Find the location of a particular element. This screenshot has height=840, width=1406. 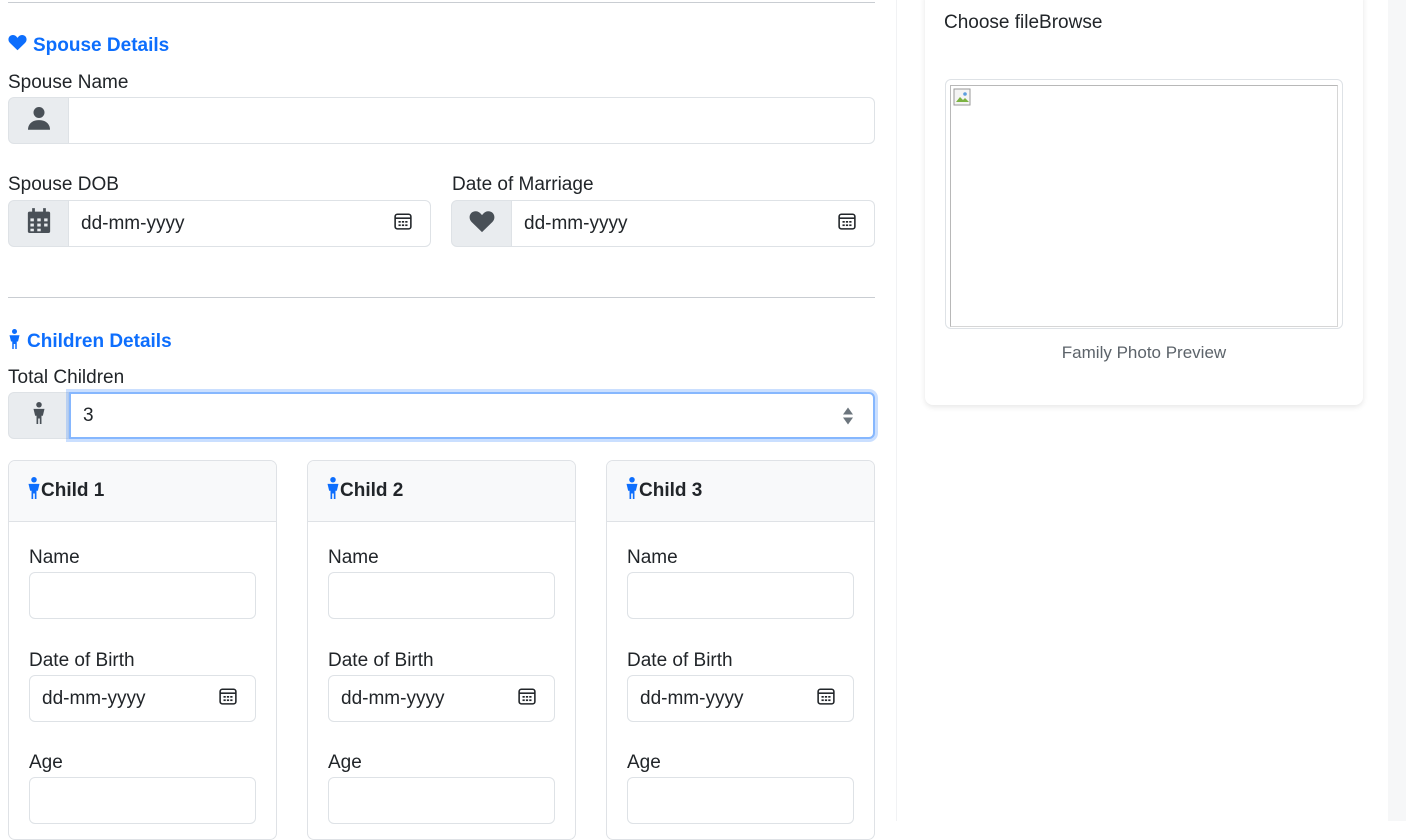

spouse-name-group is located at coordinates (441, 120).